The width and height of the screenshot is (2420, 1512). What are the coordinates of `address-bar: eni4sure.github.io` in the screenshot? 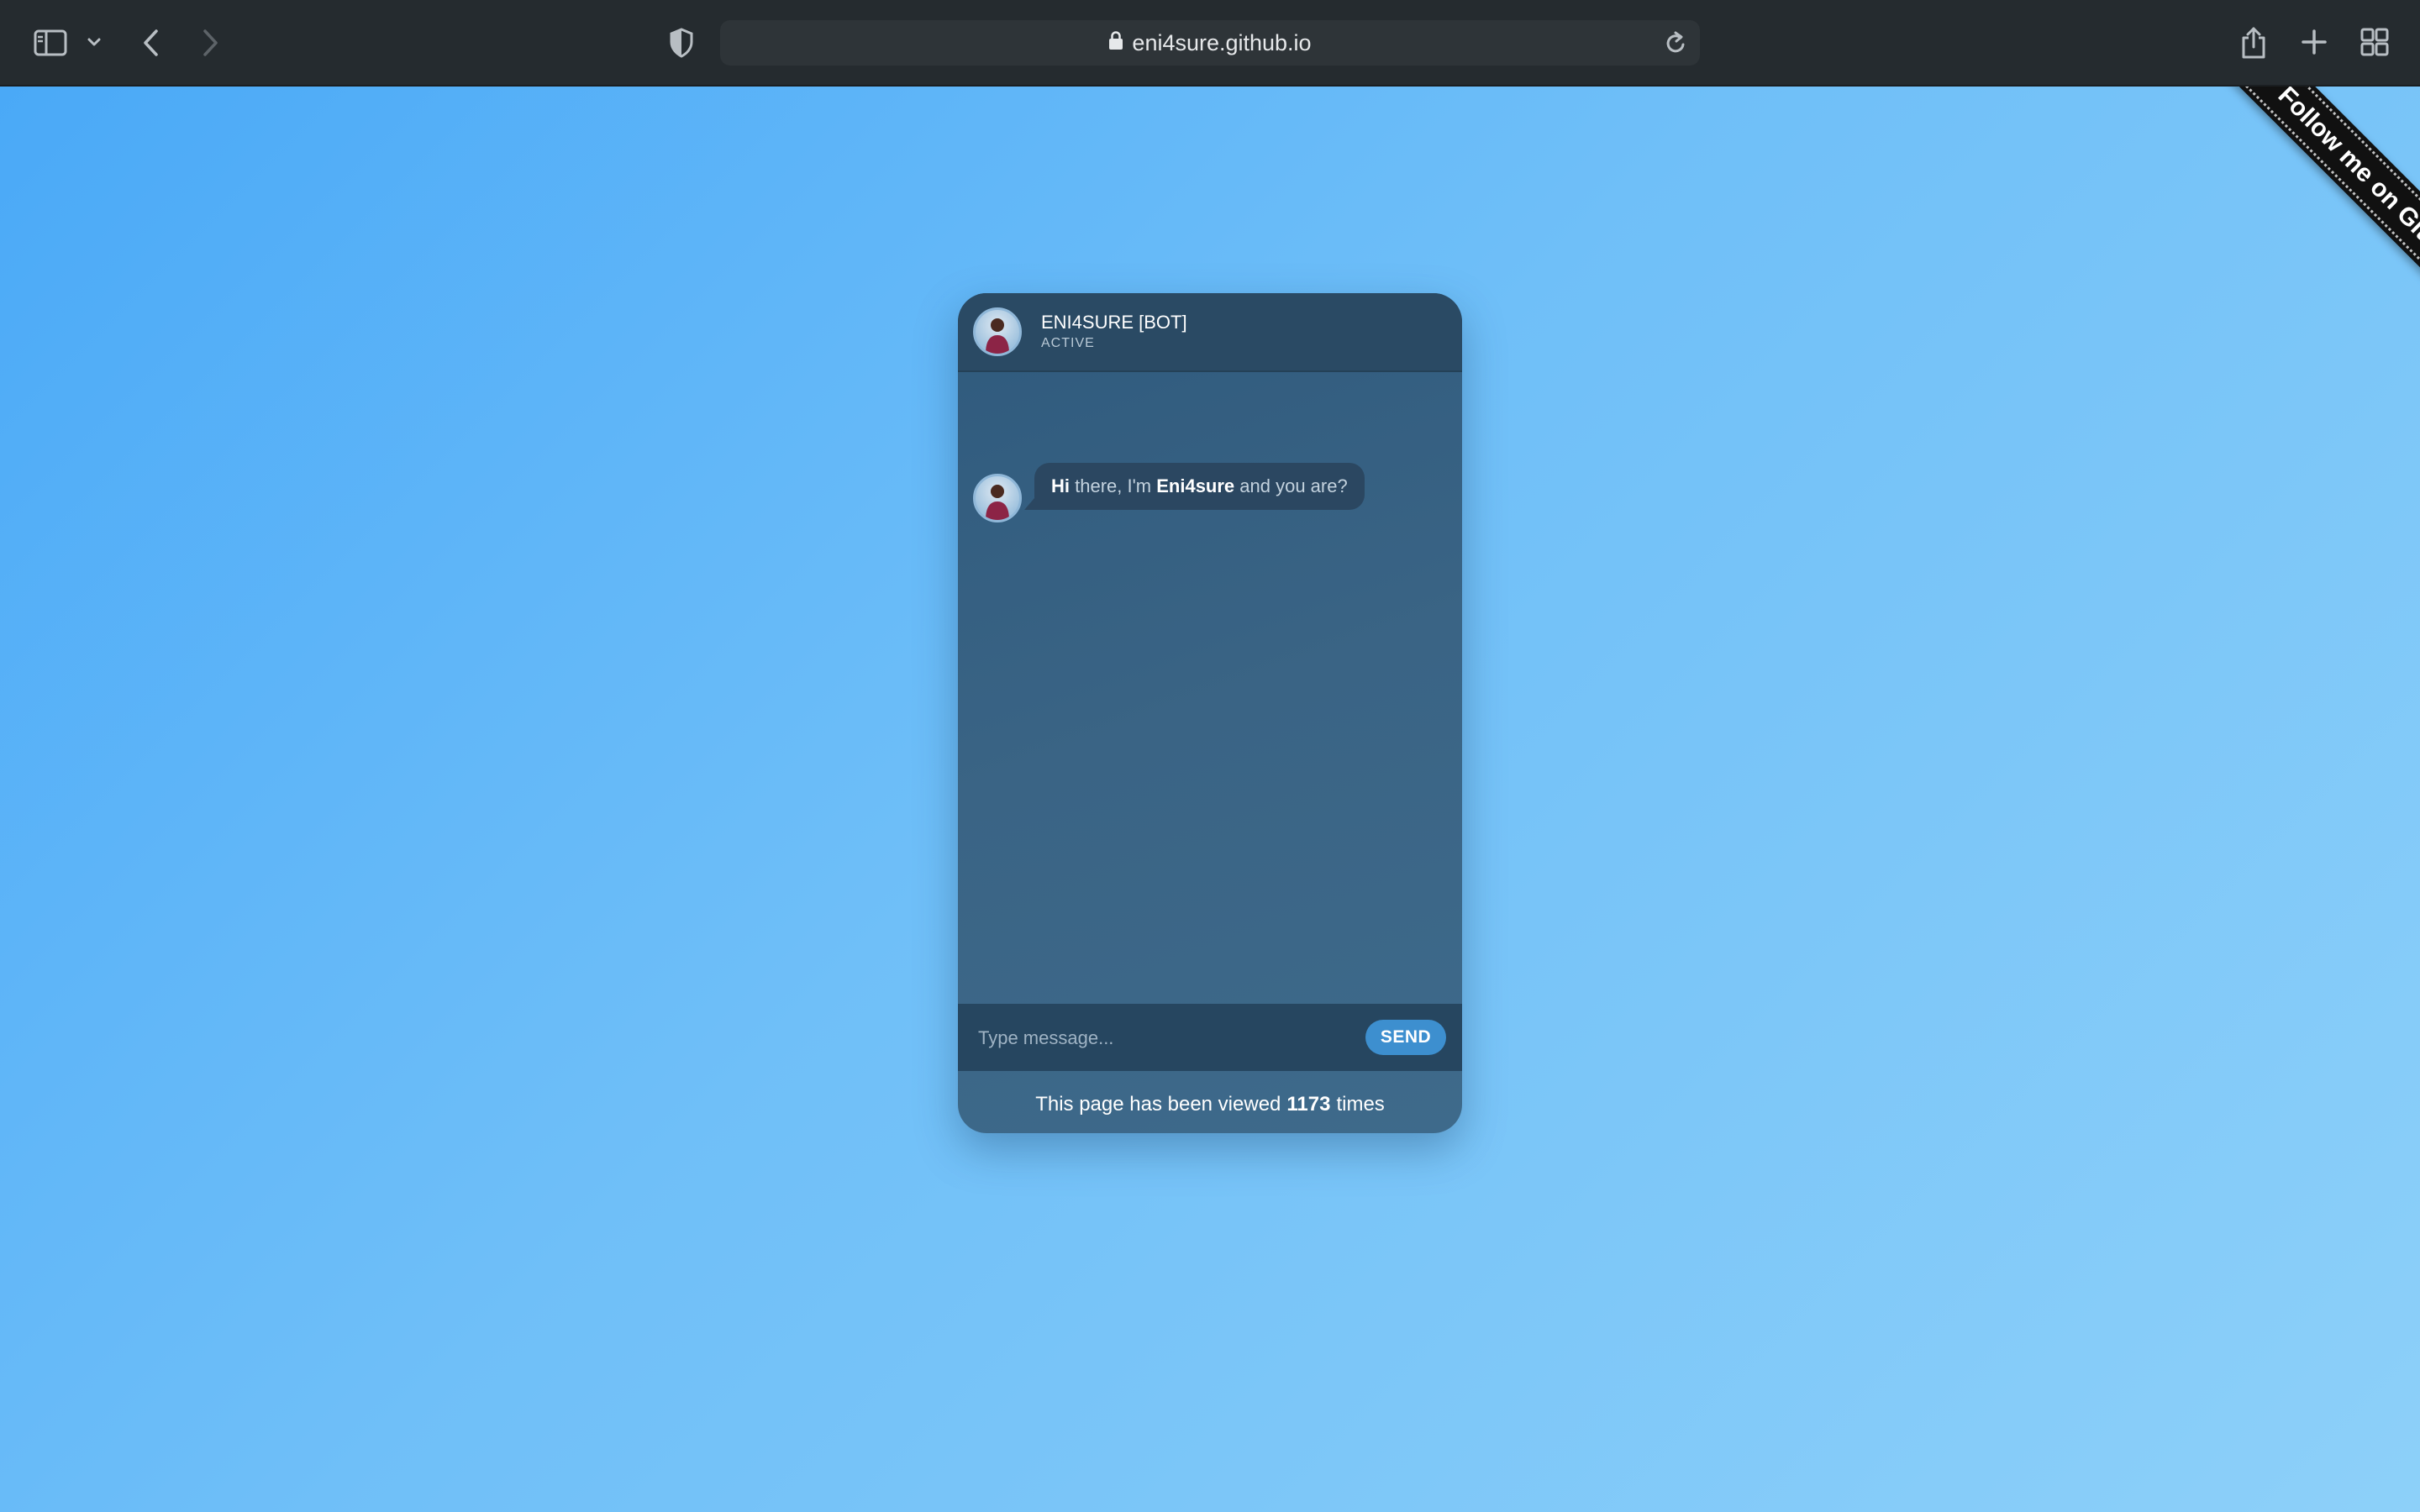 It's located at (1210, 43).